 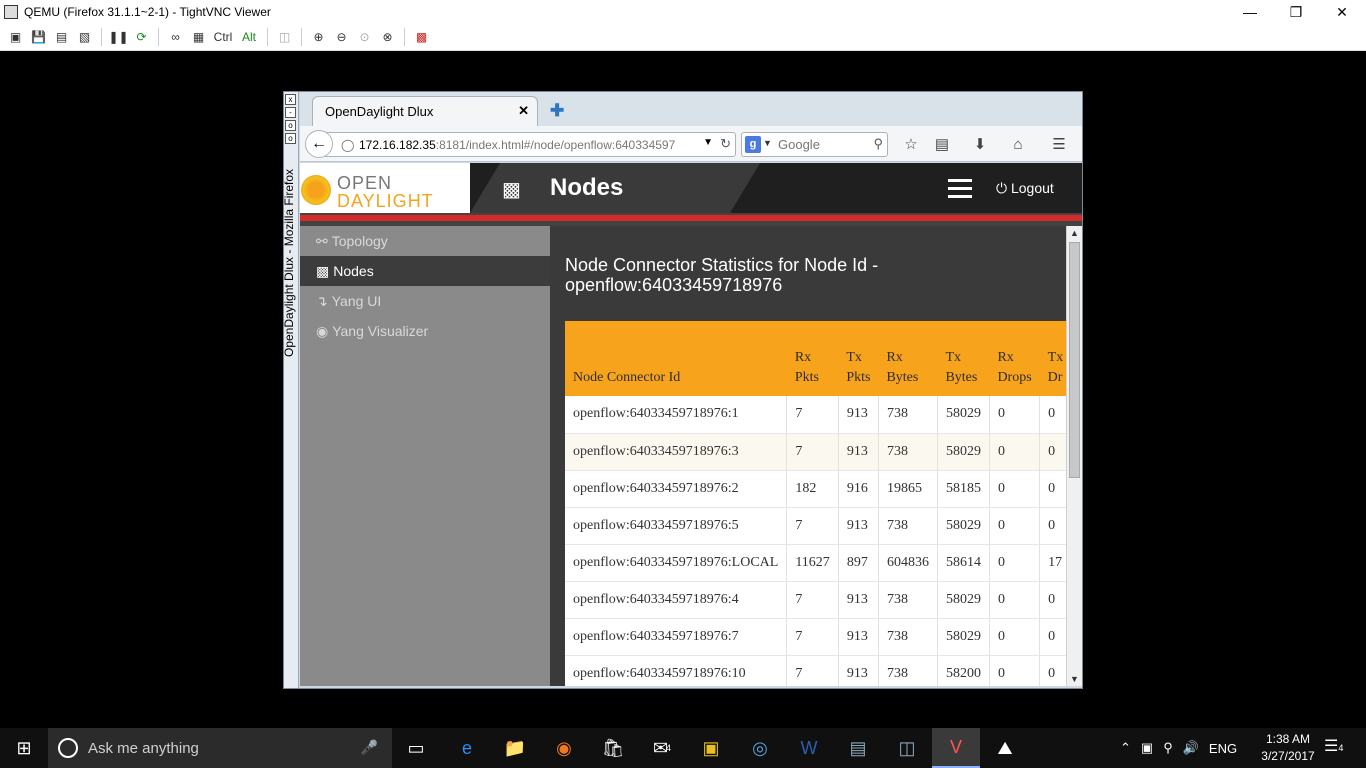 I want to click on scroll-up-icon: ▲, so click(x=1074, y=233).